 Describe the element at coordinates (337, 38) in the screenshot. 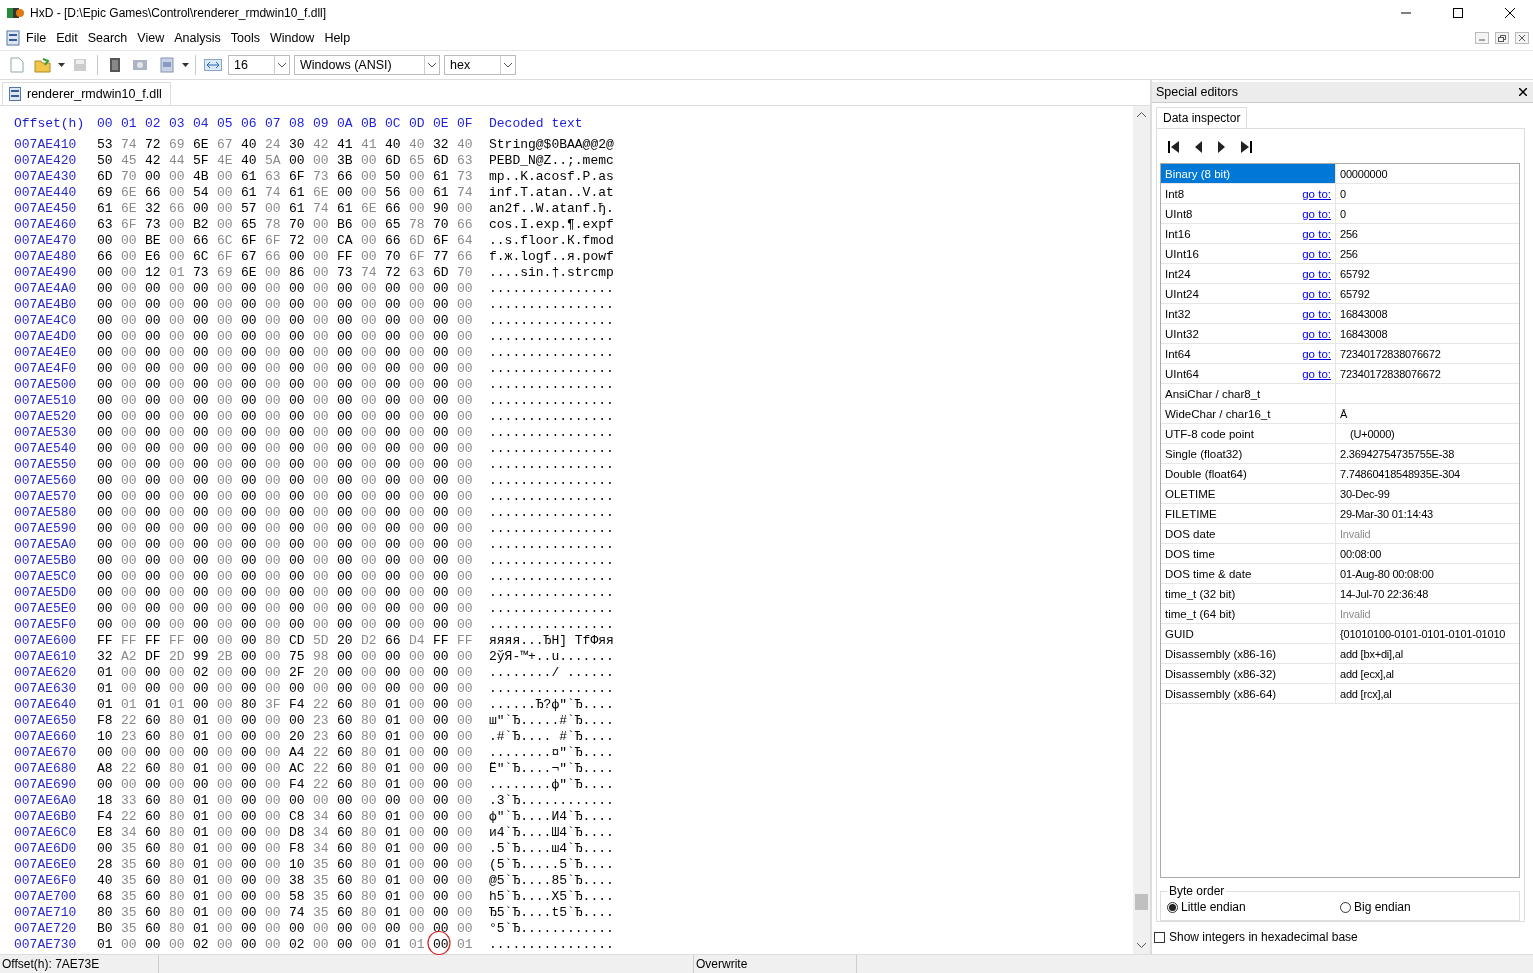

I see `menu-item: Help` at that location.